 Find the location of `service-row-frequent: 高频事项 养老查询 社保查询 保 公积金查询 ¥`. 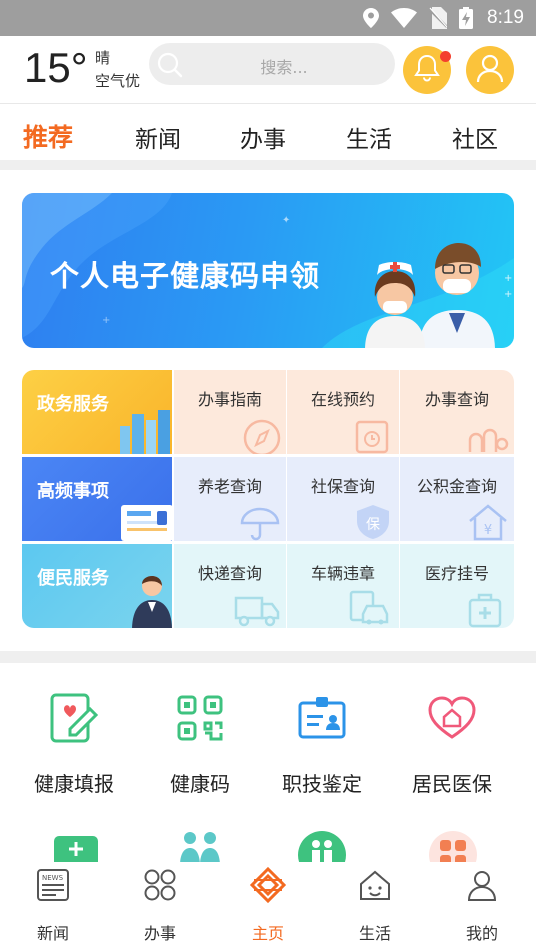

service-row-frequent: 高频事项 养老查询 社保查询 保 公积金查询 ¥ is located at coordinates (268, 499).